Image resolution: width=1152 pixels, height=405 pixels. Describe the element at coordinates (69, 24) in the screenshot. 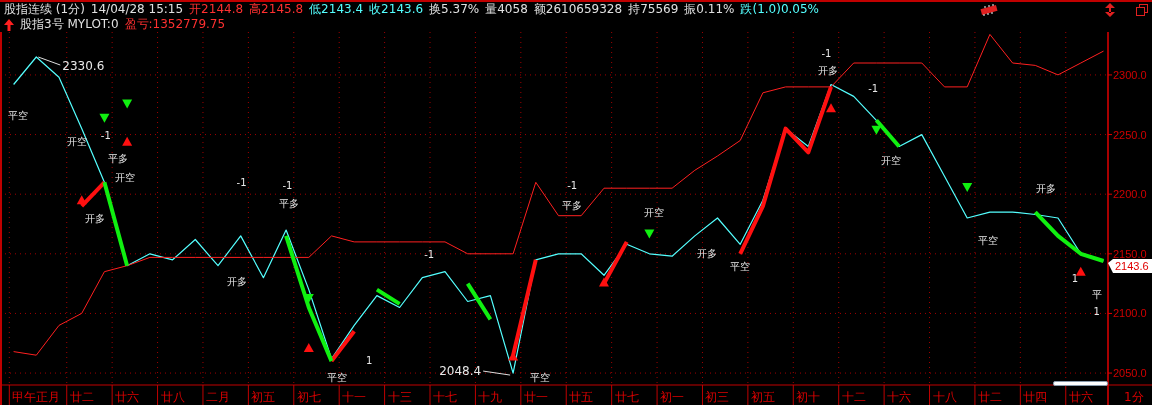

I see `strategy-name: 股指3号 MYLOT:0` at that location.